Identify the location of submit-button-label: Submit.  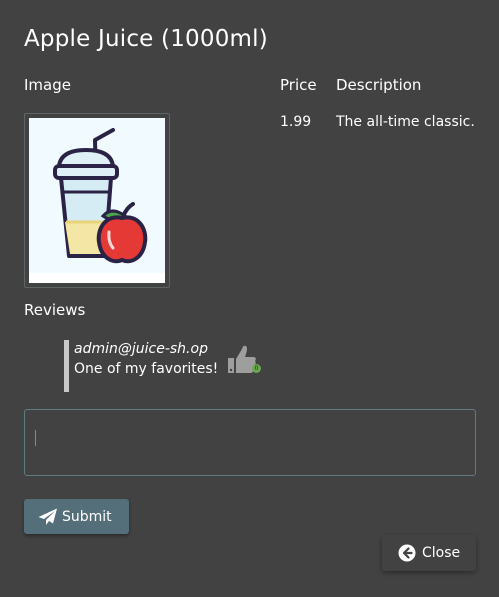
(87, 516).